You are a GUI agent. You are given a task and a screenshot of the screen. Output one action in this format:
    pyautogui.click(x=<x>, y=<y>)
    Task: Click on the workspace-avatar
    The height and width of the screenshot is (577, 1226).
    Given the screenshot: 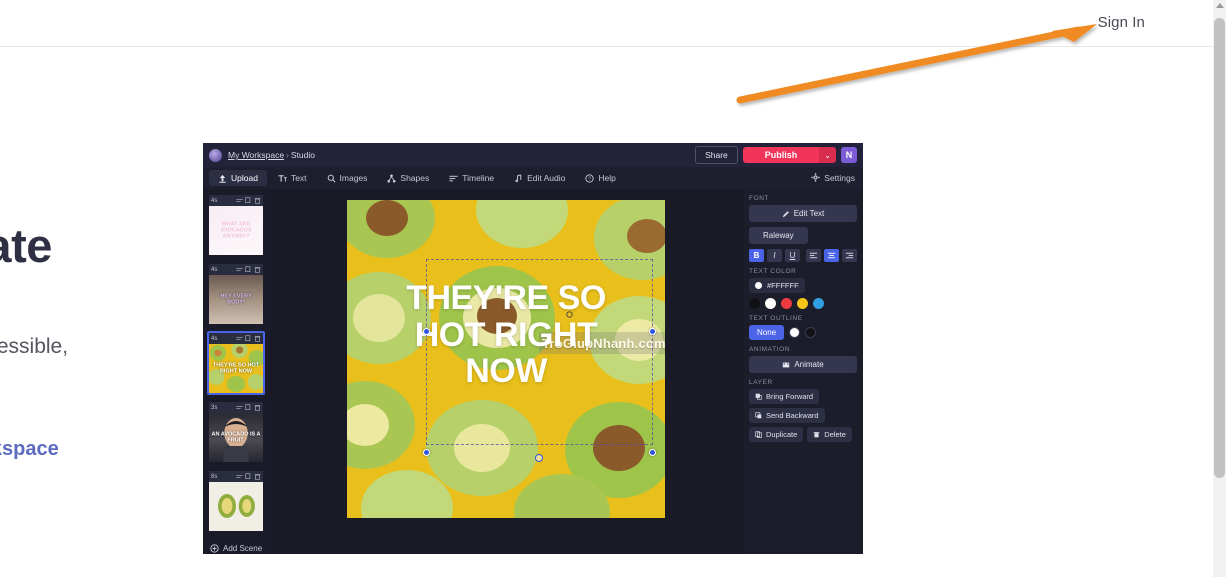 What is the action you would take?
    pyautogui.click(x=215, y=155)
    